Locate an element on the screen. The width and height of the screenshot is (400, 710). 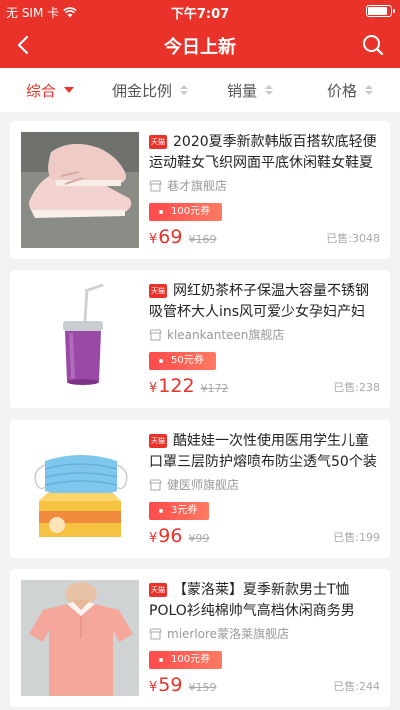
price-row: ¥122 ¥172 已售:238 is located at coordinates (264, 385).